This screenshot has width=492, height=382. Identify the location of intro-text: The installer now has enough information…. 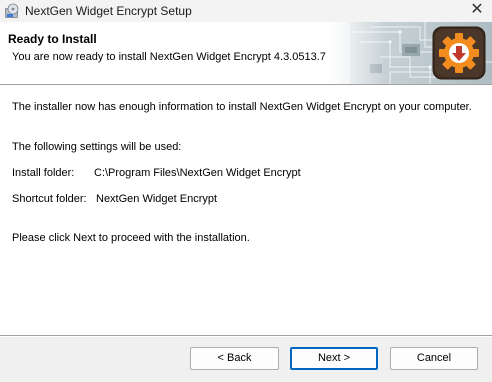
(242, 107).